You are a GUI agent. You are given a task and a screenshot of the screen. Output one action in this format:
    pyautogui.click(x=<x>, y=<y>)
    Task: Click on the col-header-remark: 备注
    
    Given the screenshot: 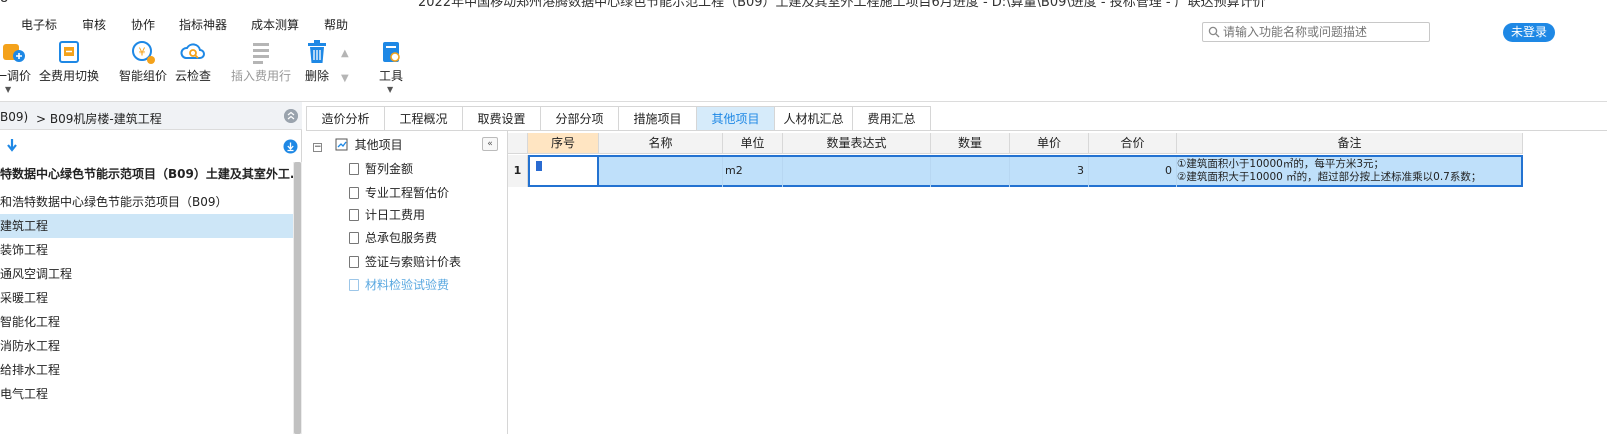 What is the action you would take?
    pyautogui.click(x=1350, y=143)
    